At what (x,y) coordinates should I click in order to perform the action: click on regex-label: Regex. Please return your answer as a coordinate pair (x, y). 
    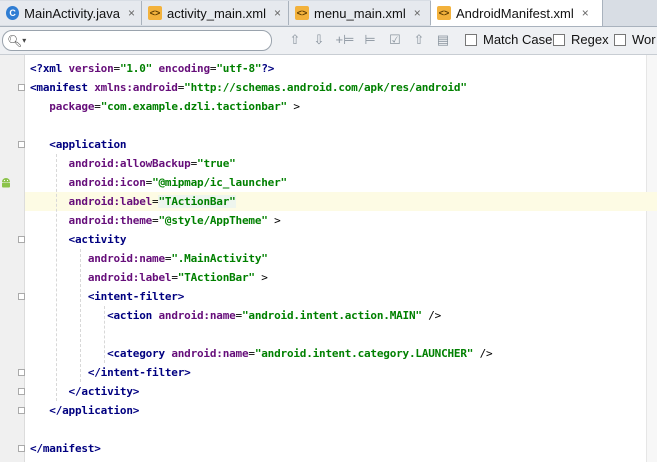
    Looking at the image, I should click on (590, 39).